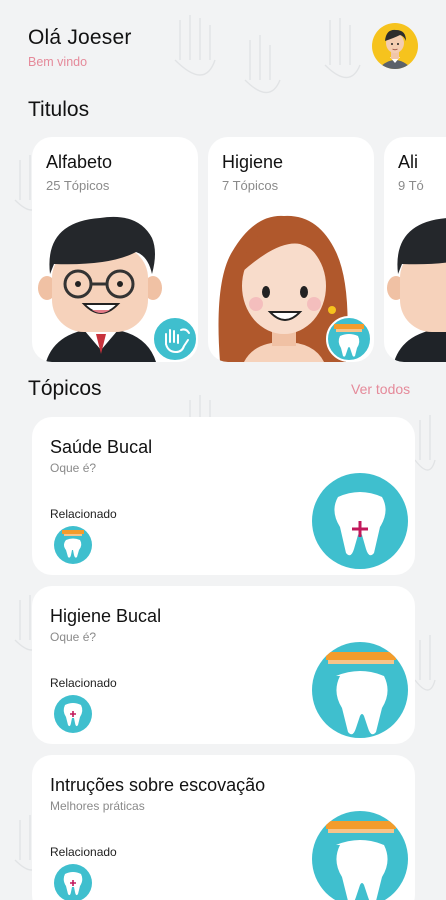 The image size is (446, 900). What do you see at coordinates (380, 389) in the screenshot?
I see `see-all-link: Ver todos` at bounding box center [380, 389].